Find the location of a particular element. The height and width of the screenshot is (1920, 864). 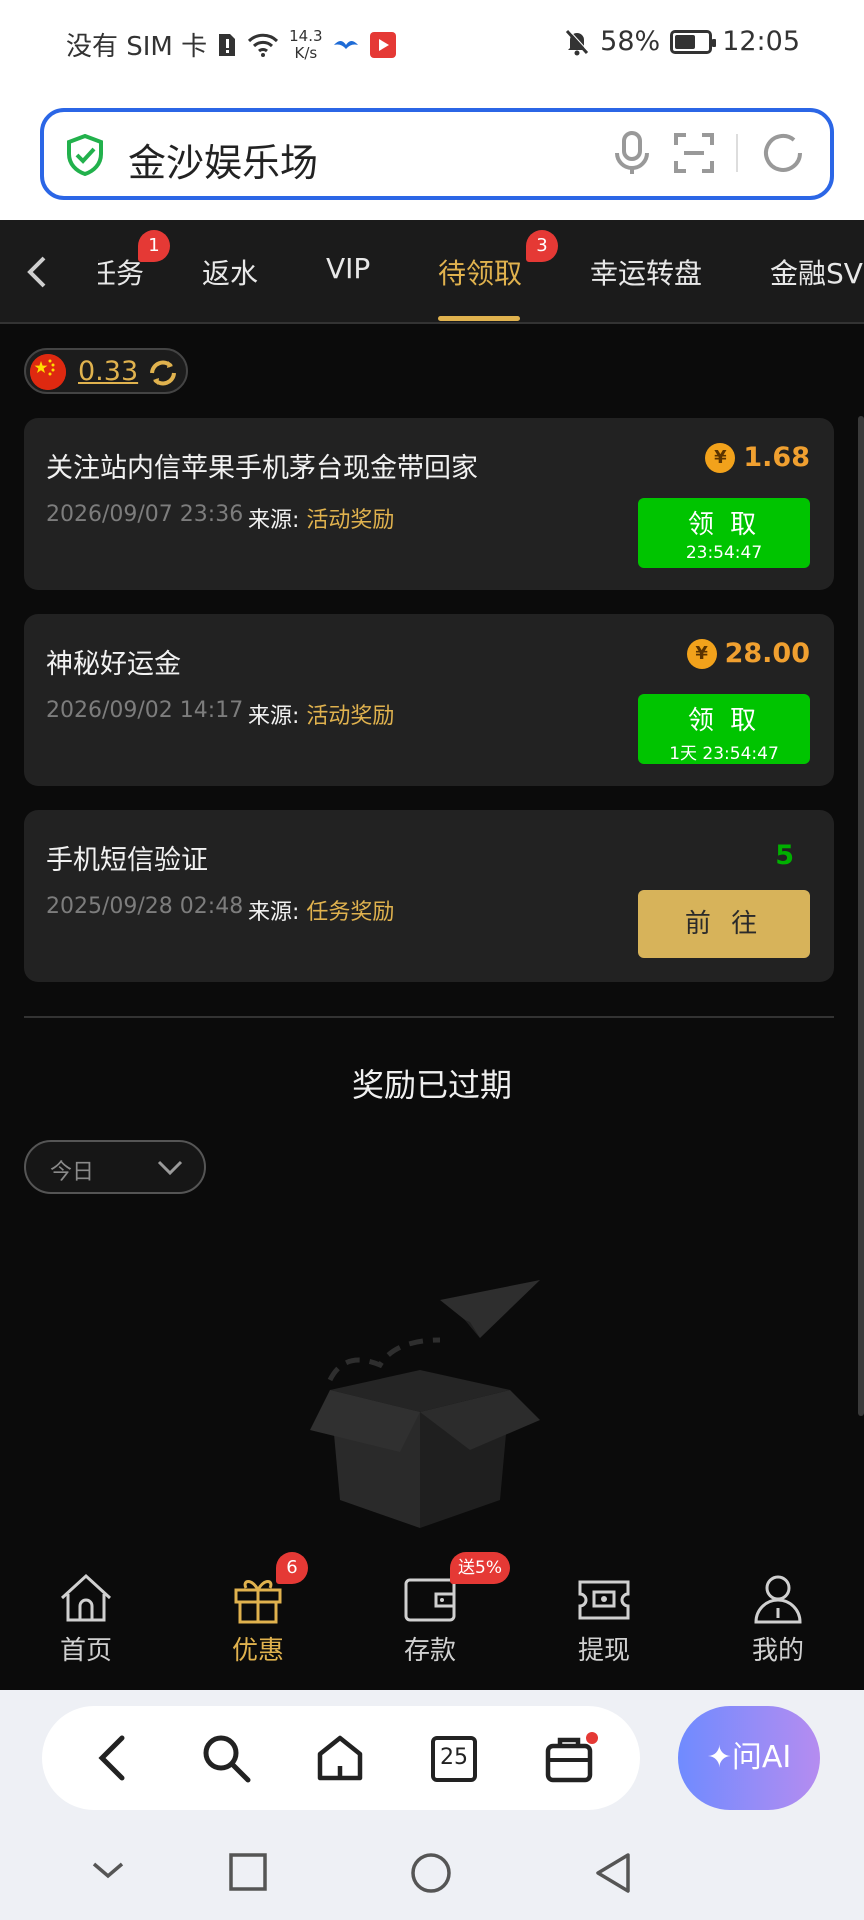

ask-ai-button: ✦问AI is located at coordinates (749, 1758).